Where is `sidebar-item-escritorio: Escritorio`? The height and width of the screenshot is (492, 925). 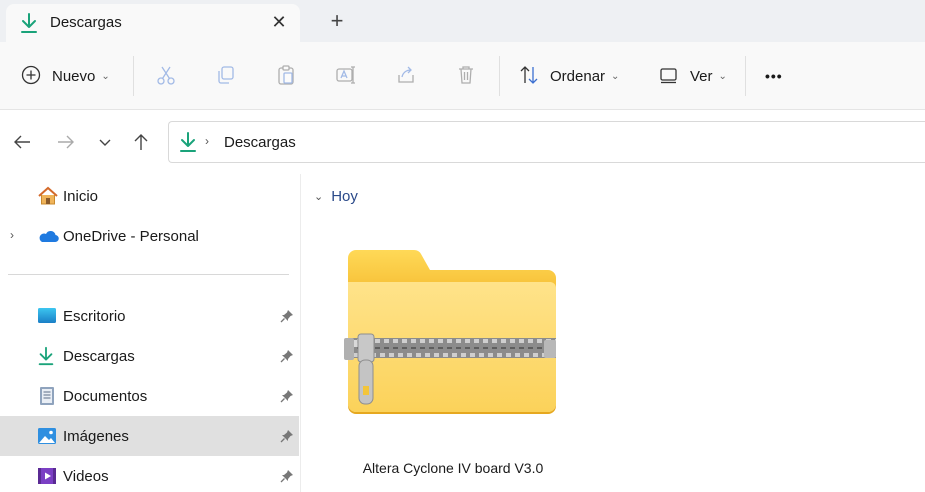
sidebar-item-escritorio: Escritorio is located at coordinates (149, 316).